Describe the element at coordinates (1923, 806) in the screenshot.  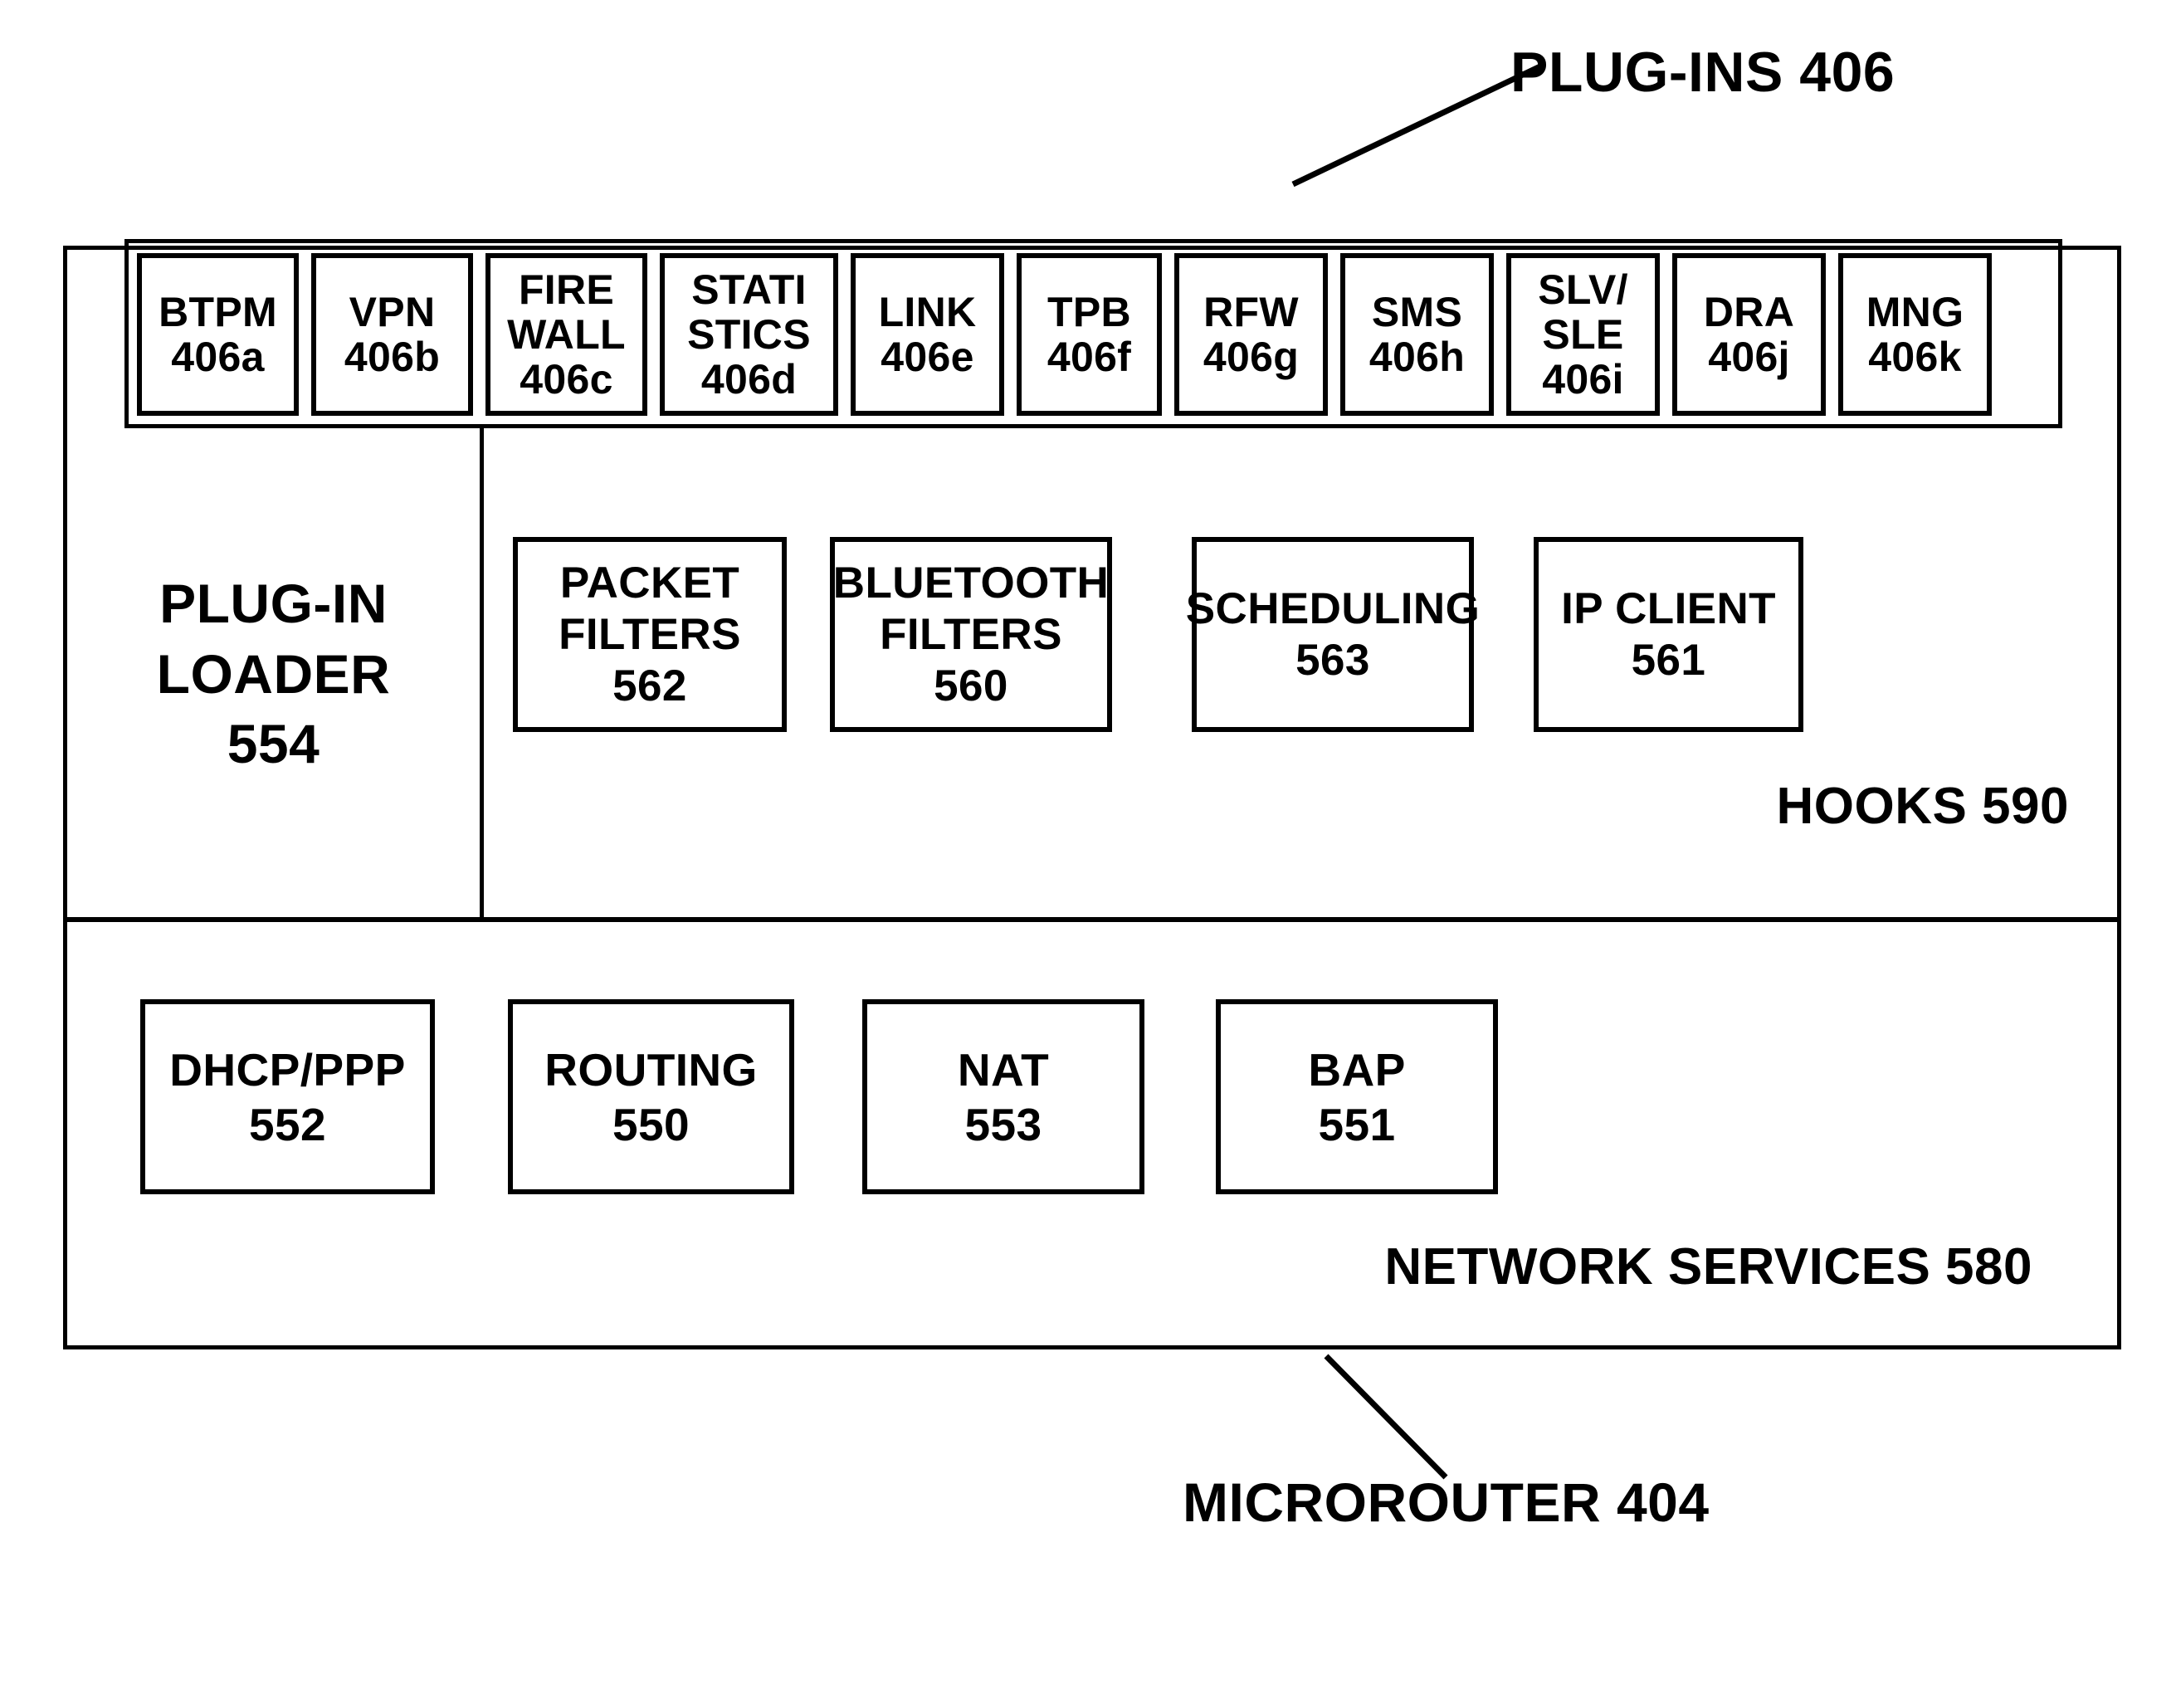
I see `hooks-region-label: HOOKS 590` at that location.